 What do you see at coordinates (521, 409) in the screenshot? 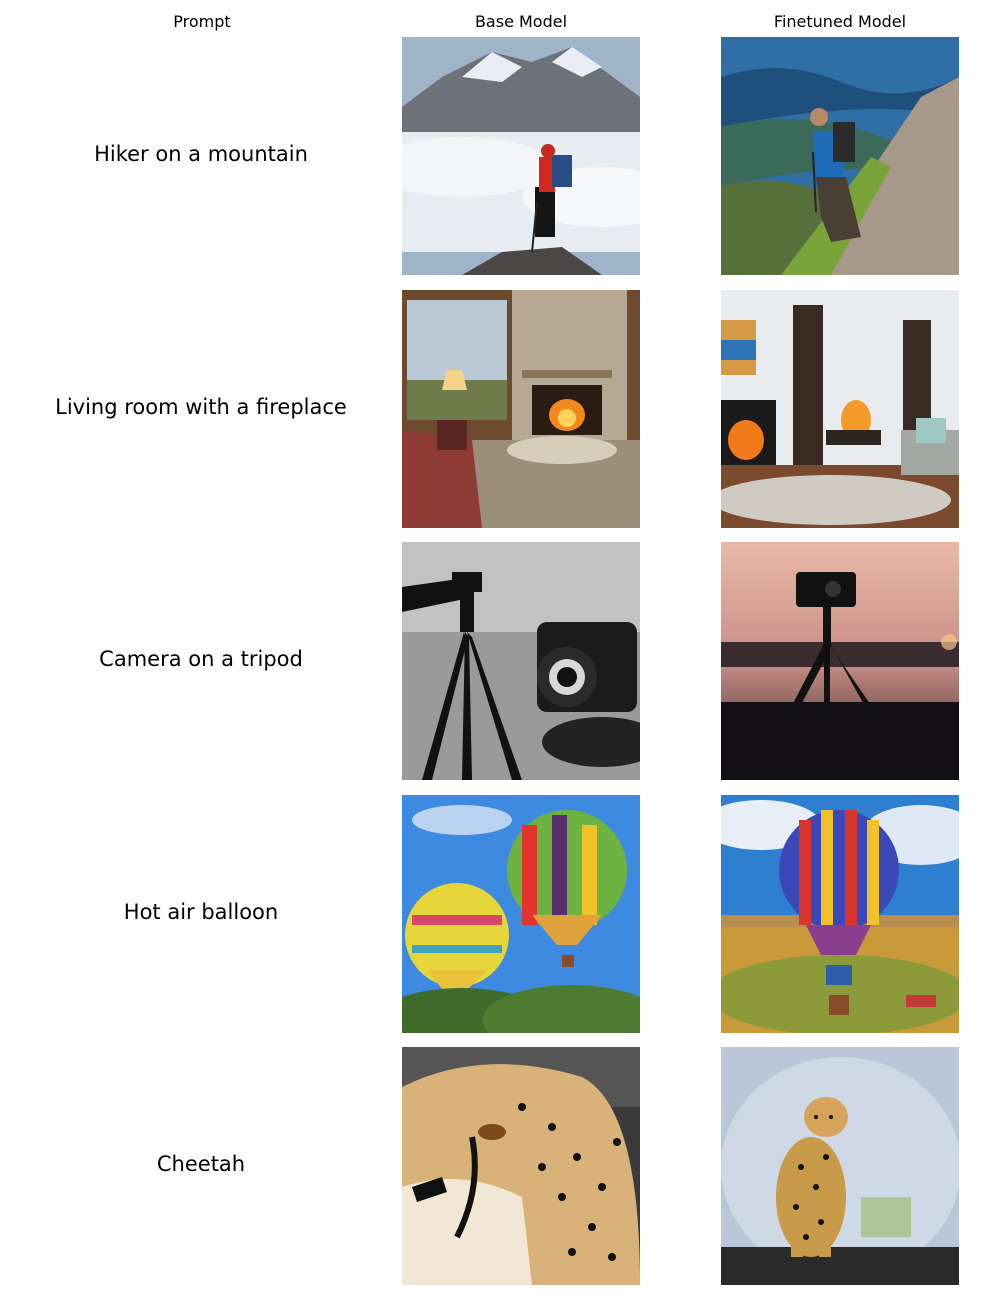
I see `living-room-base-image` at bounding box center [521, 409].